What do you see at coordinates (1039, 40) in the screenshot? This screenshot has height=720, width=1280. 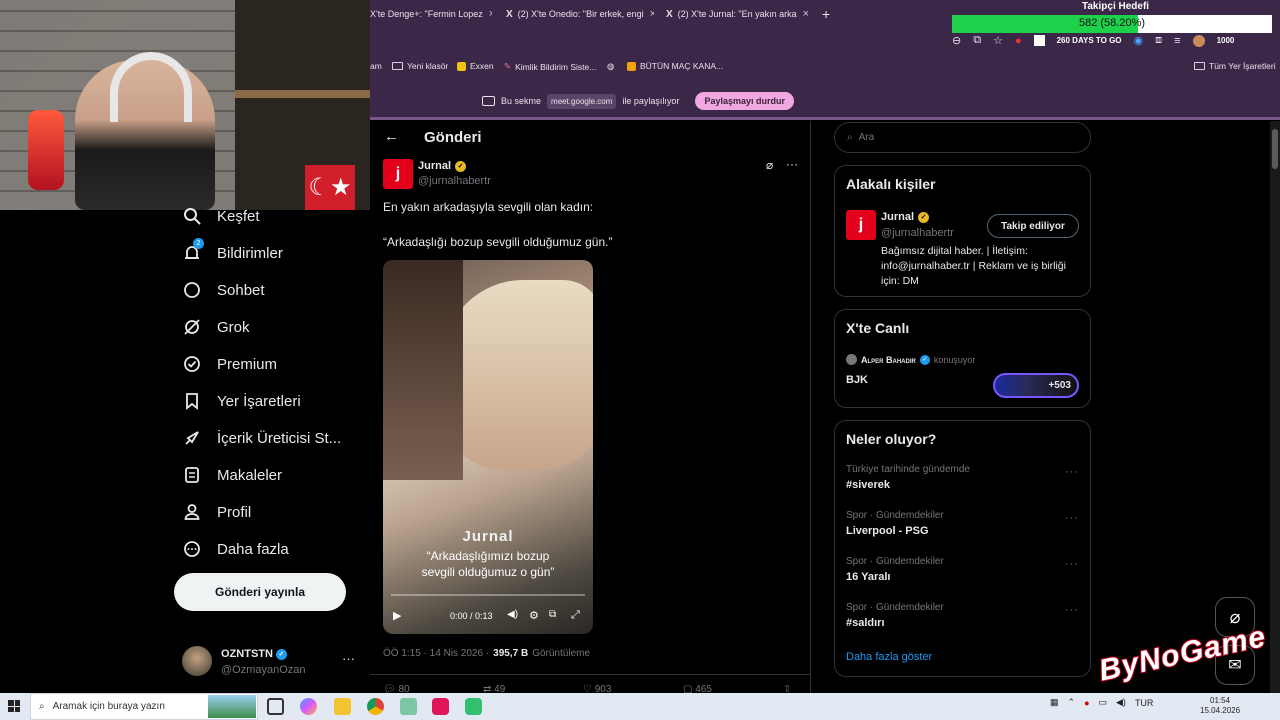 I see `extension-white-icon` at bounding box center [1039, 40].